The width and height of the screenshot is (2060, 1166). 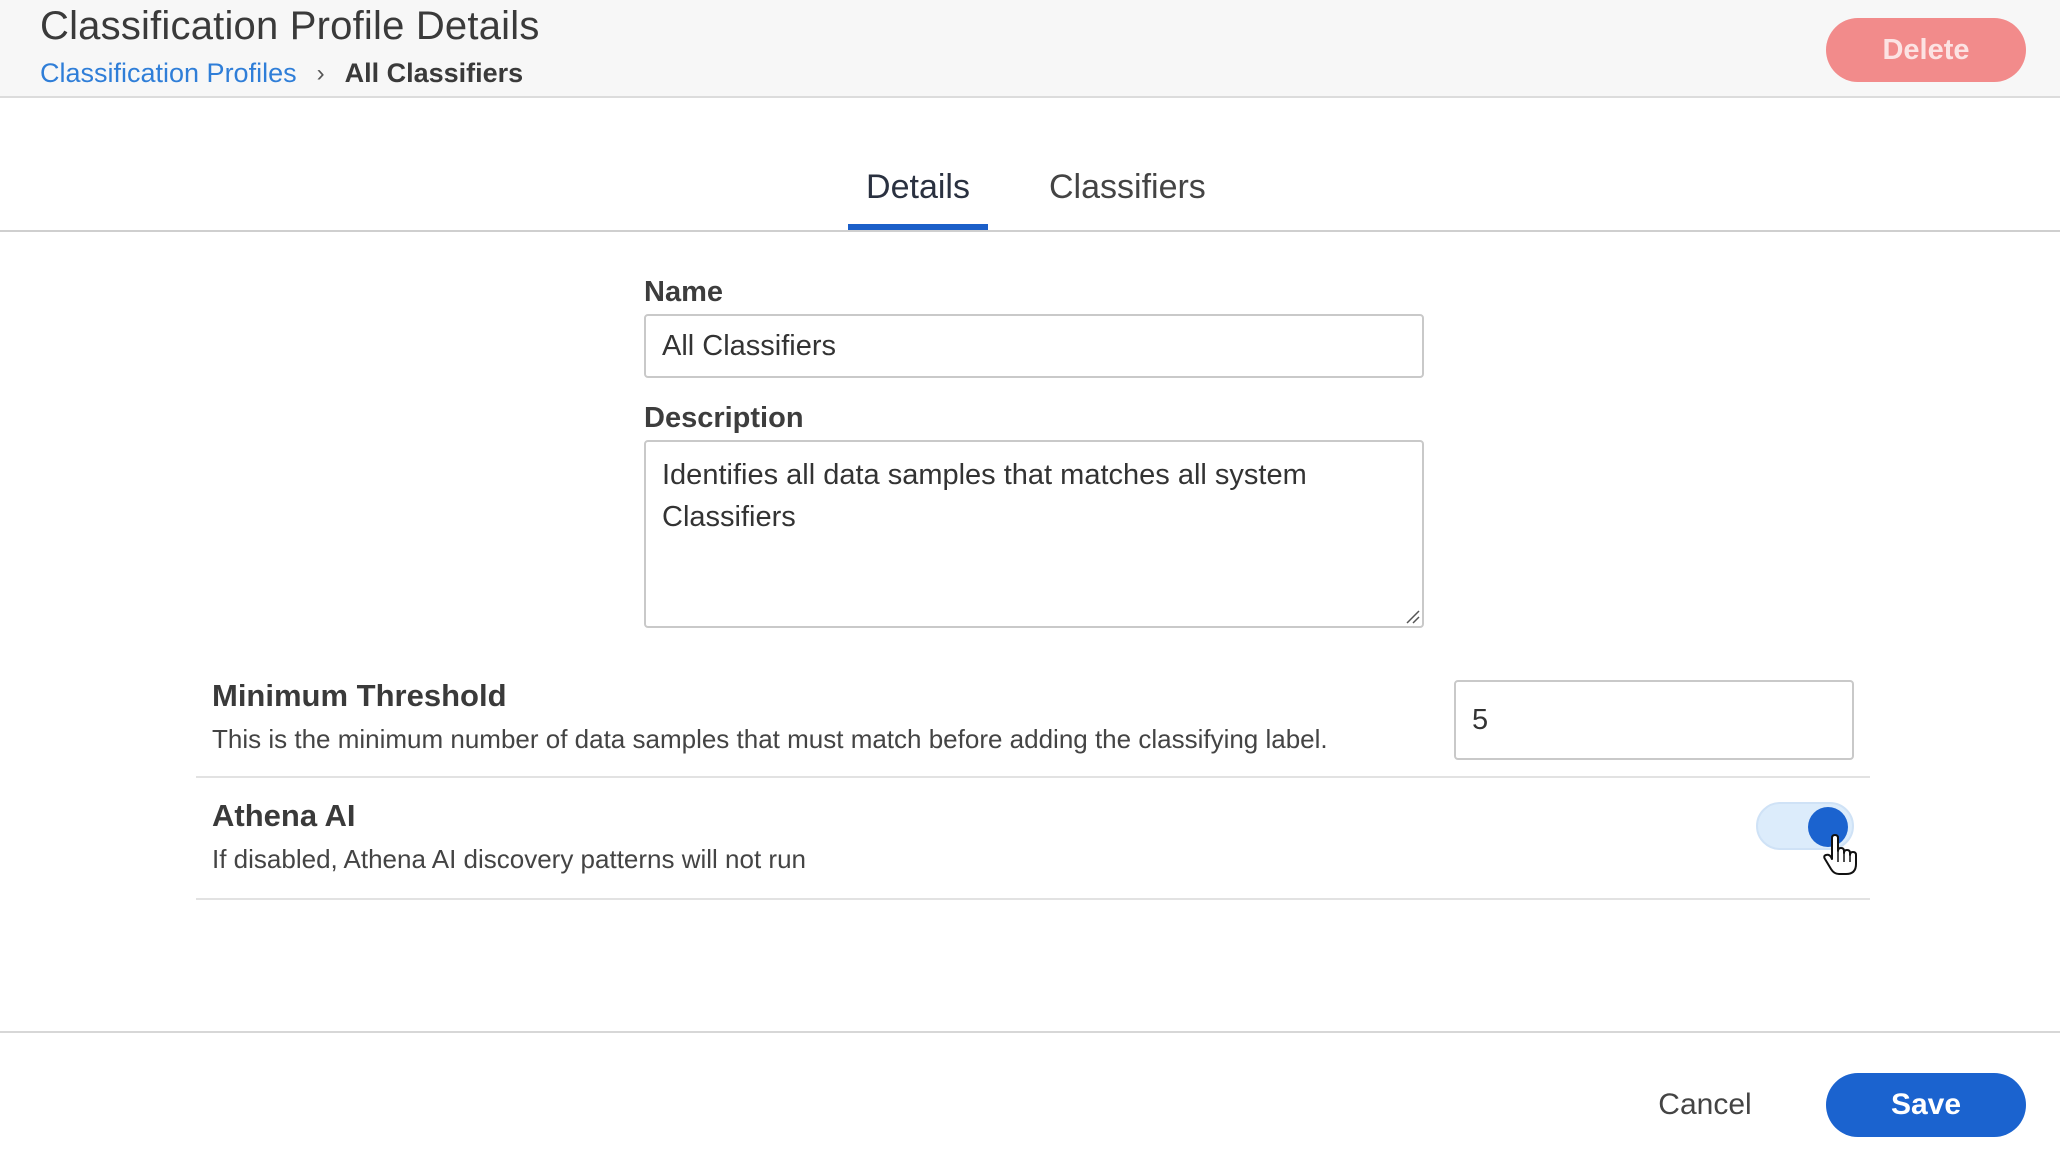 I want to click on description-label: Description, so click(x=724, y=418).